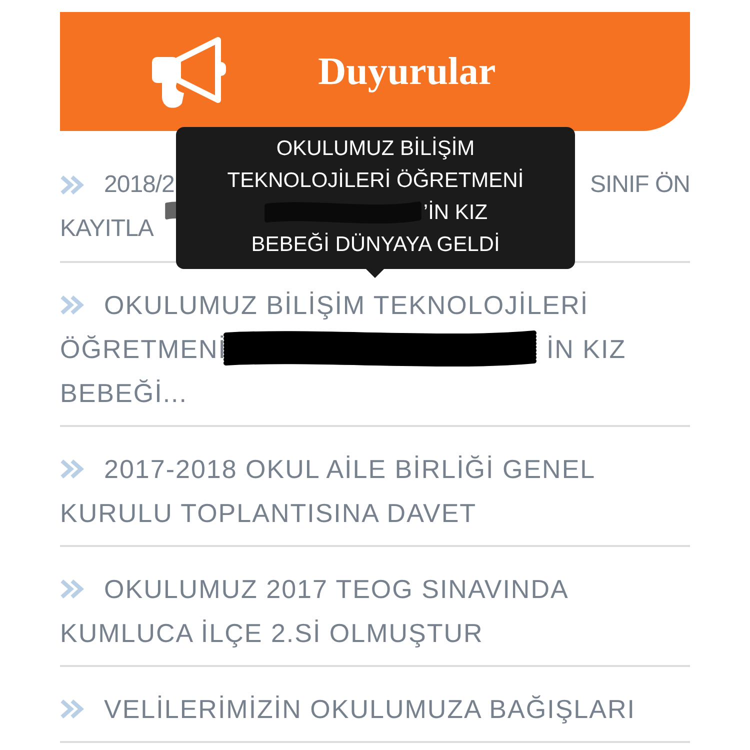 The height and width of the screenshot is (750, 750). What do you see at coordinates (375, 611) in the screenshot?
I see `announcement-link: OKULUMUZ 2017 TEOG SINAVINDA KUMLUCA İLÇE 2.Sİ OLMUŞTUR` at bounding box center [375, 611].